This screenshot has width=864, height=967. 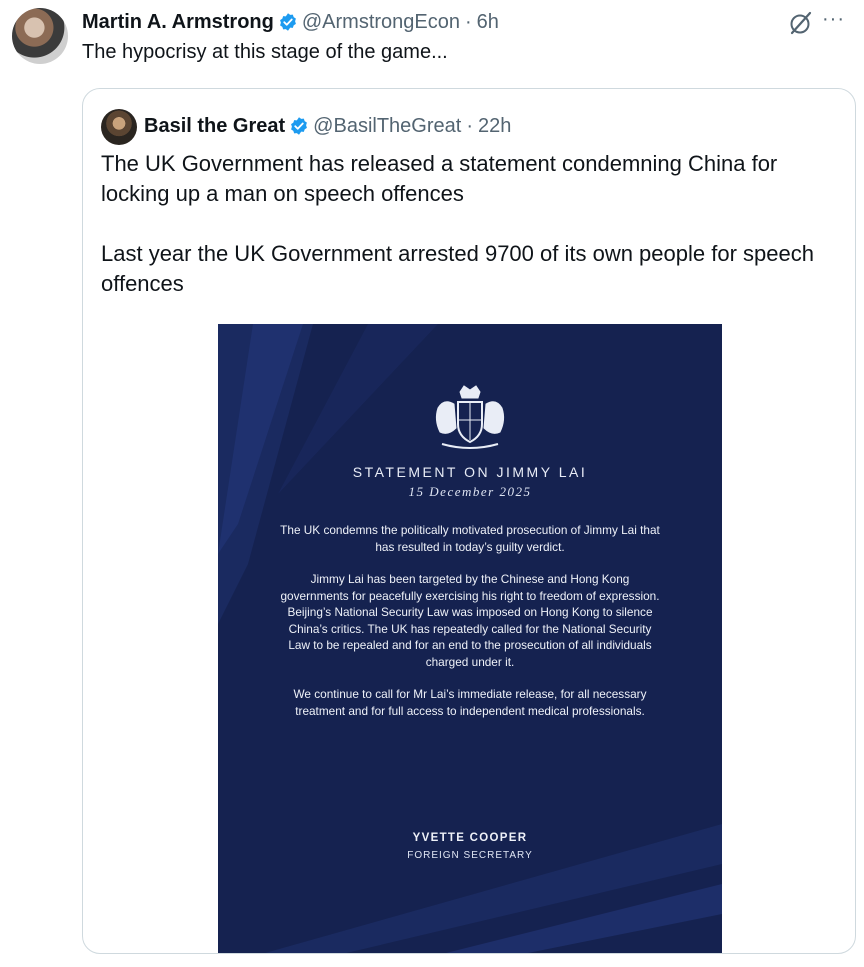 What do you see at coordinates (387, 126) in the screenshot?
I see `quote-author-handle: @BasilTheGreat` at bounding box center [387, 126].